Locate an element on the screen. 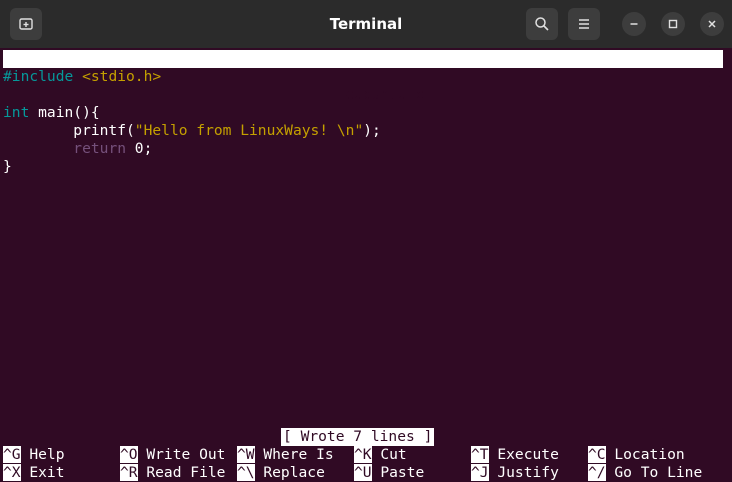 The width and height of the screenshot is (732, 482). window-titlebar: Terminal is located at coordinates (366, 24).